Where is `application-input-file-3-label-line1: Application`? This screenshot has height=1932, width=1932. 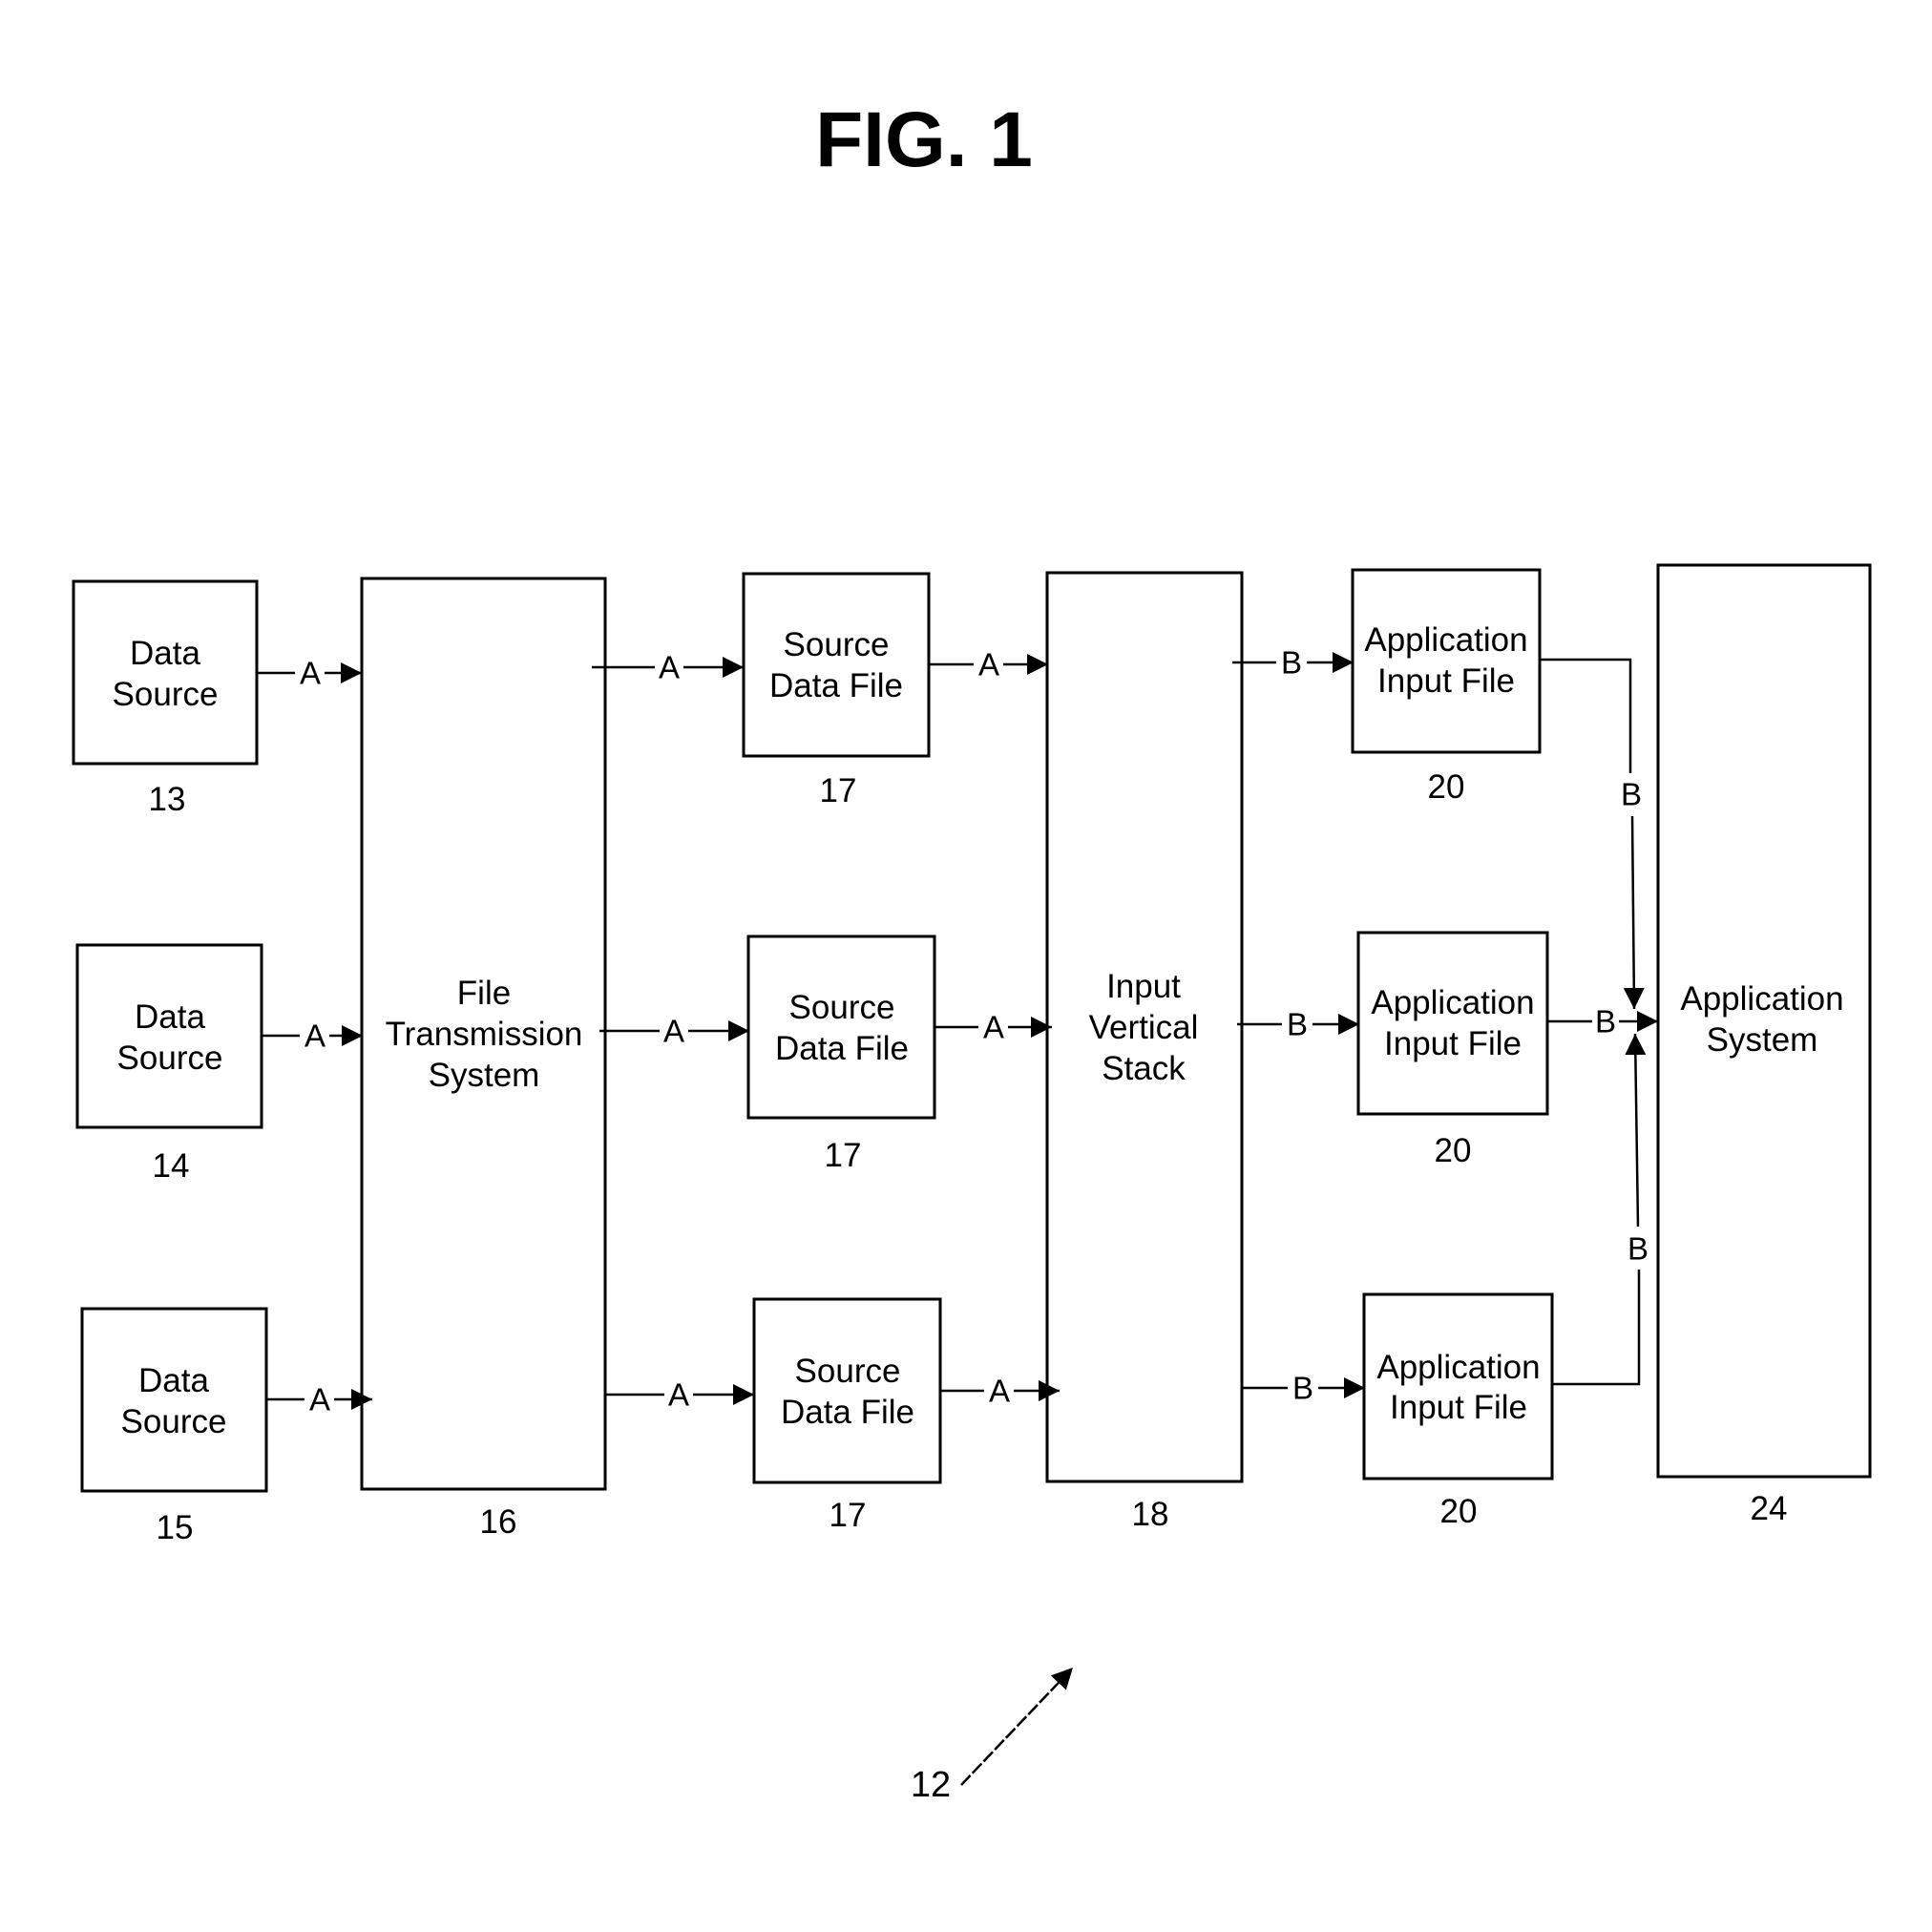 application-input-file-3-label-line1: Application is located at coordinates (1458, 1368).